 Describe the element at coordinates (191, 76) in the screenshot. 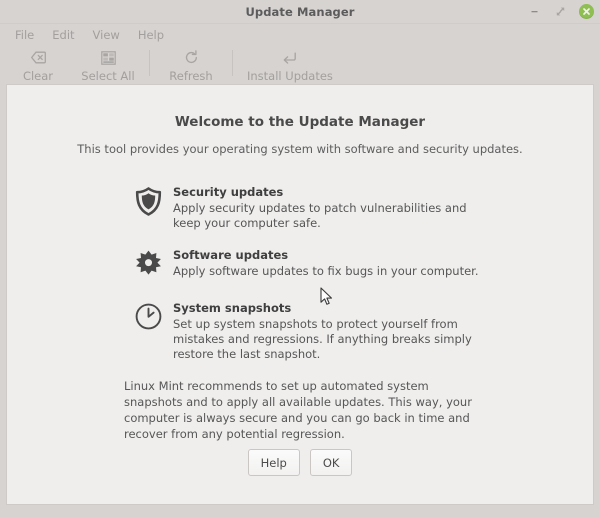

I see `refresh-button-label: Refresh` at that location.